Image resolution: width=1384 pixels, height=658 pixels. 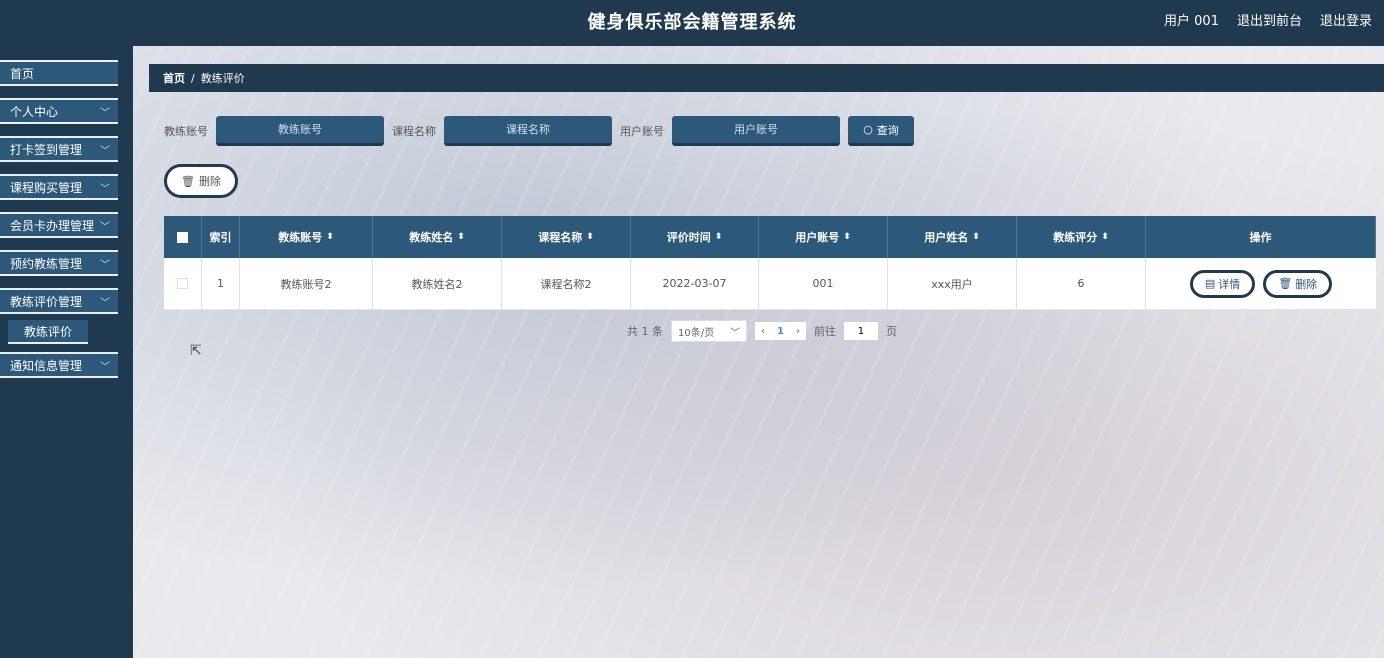 I want to click on detail-button-label: 详情, so click(x=1229, y=284).